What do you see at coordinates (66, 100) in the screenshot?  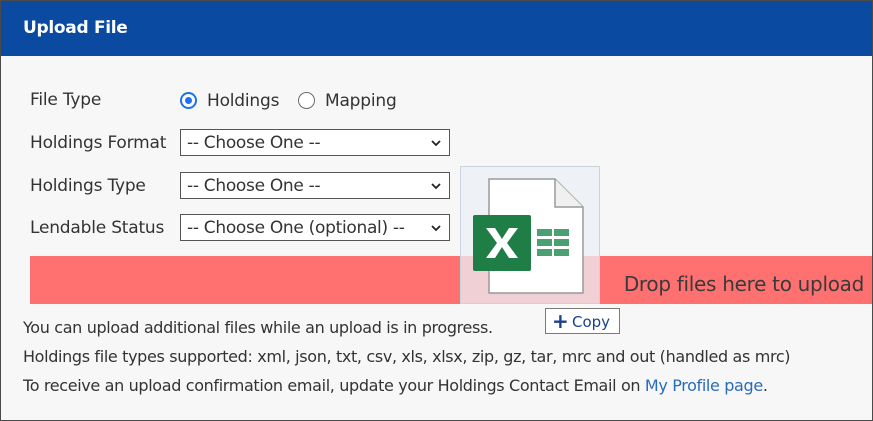 I see `file-type-label: File Type` at bounding box center [66, 100].